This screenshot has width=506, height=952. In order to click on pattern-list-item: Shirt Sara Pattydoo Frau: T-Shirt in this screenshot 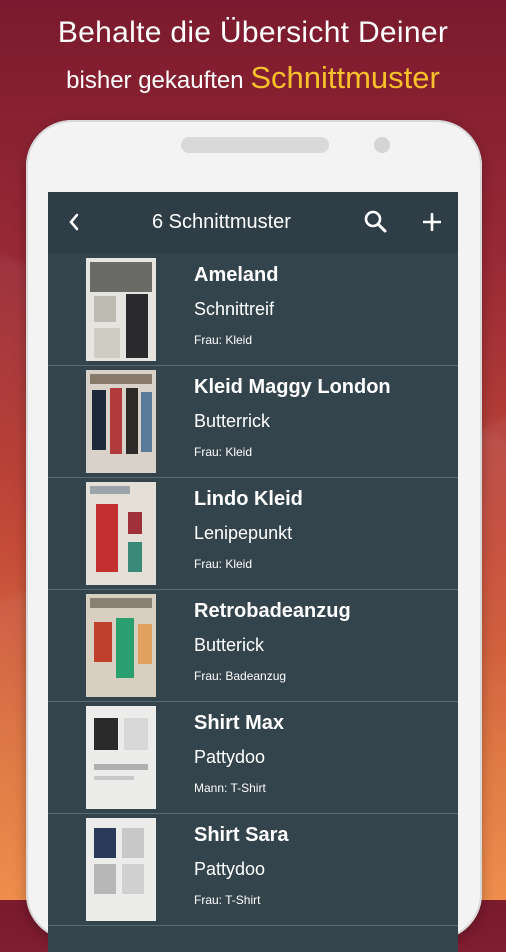, I will do `click(253, 870)`.